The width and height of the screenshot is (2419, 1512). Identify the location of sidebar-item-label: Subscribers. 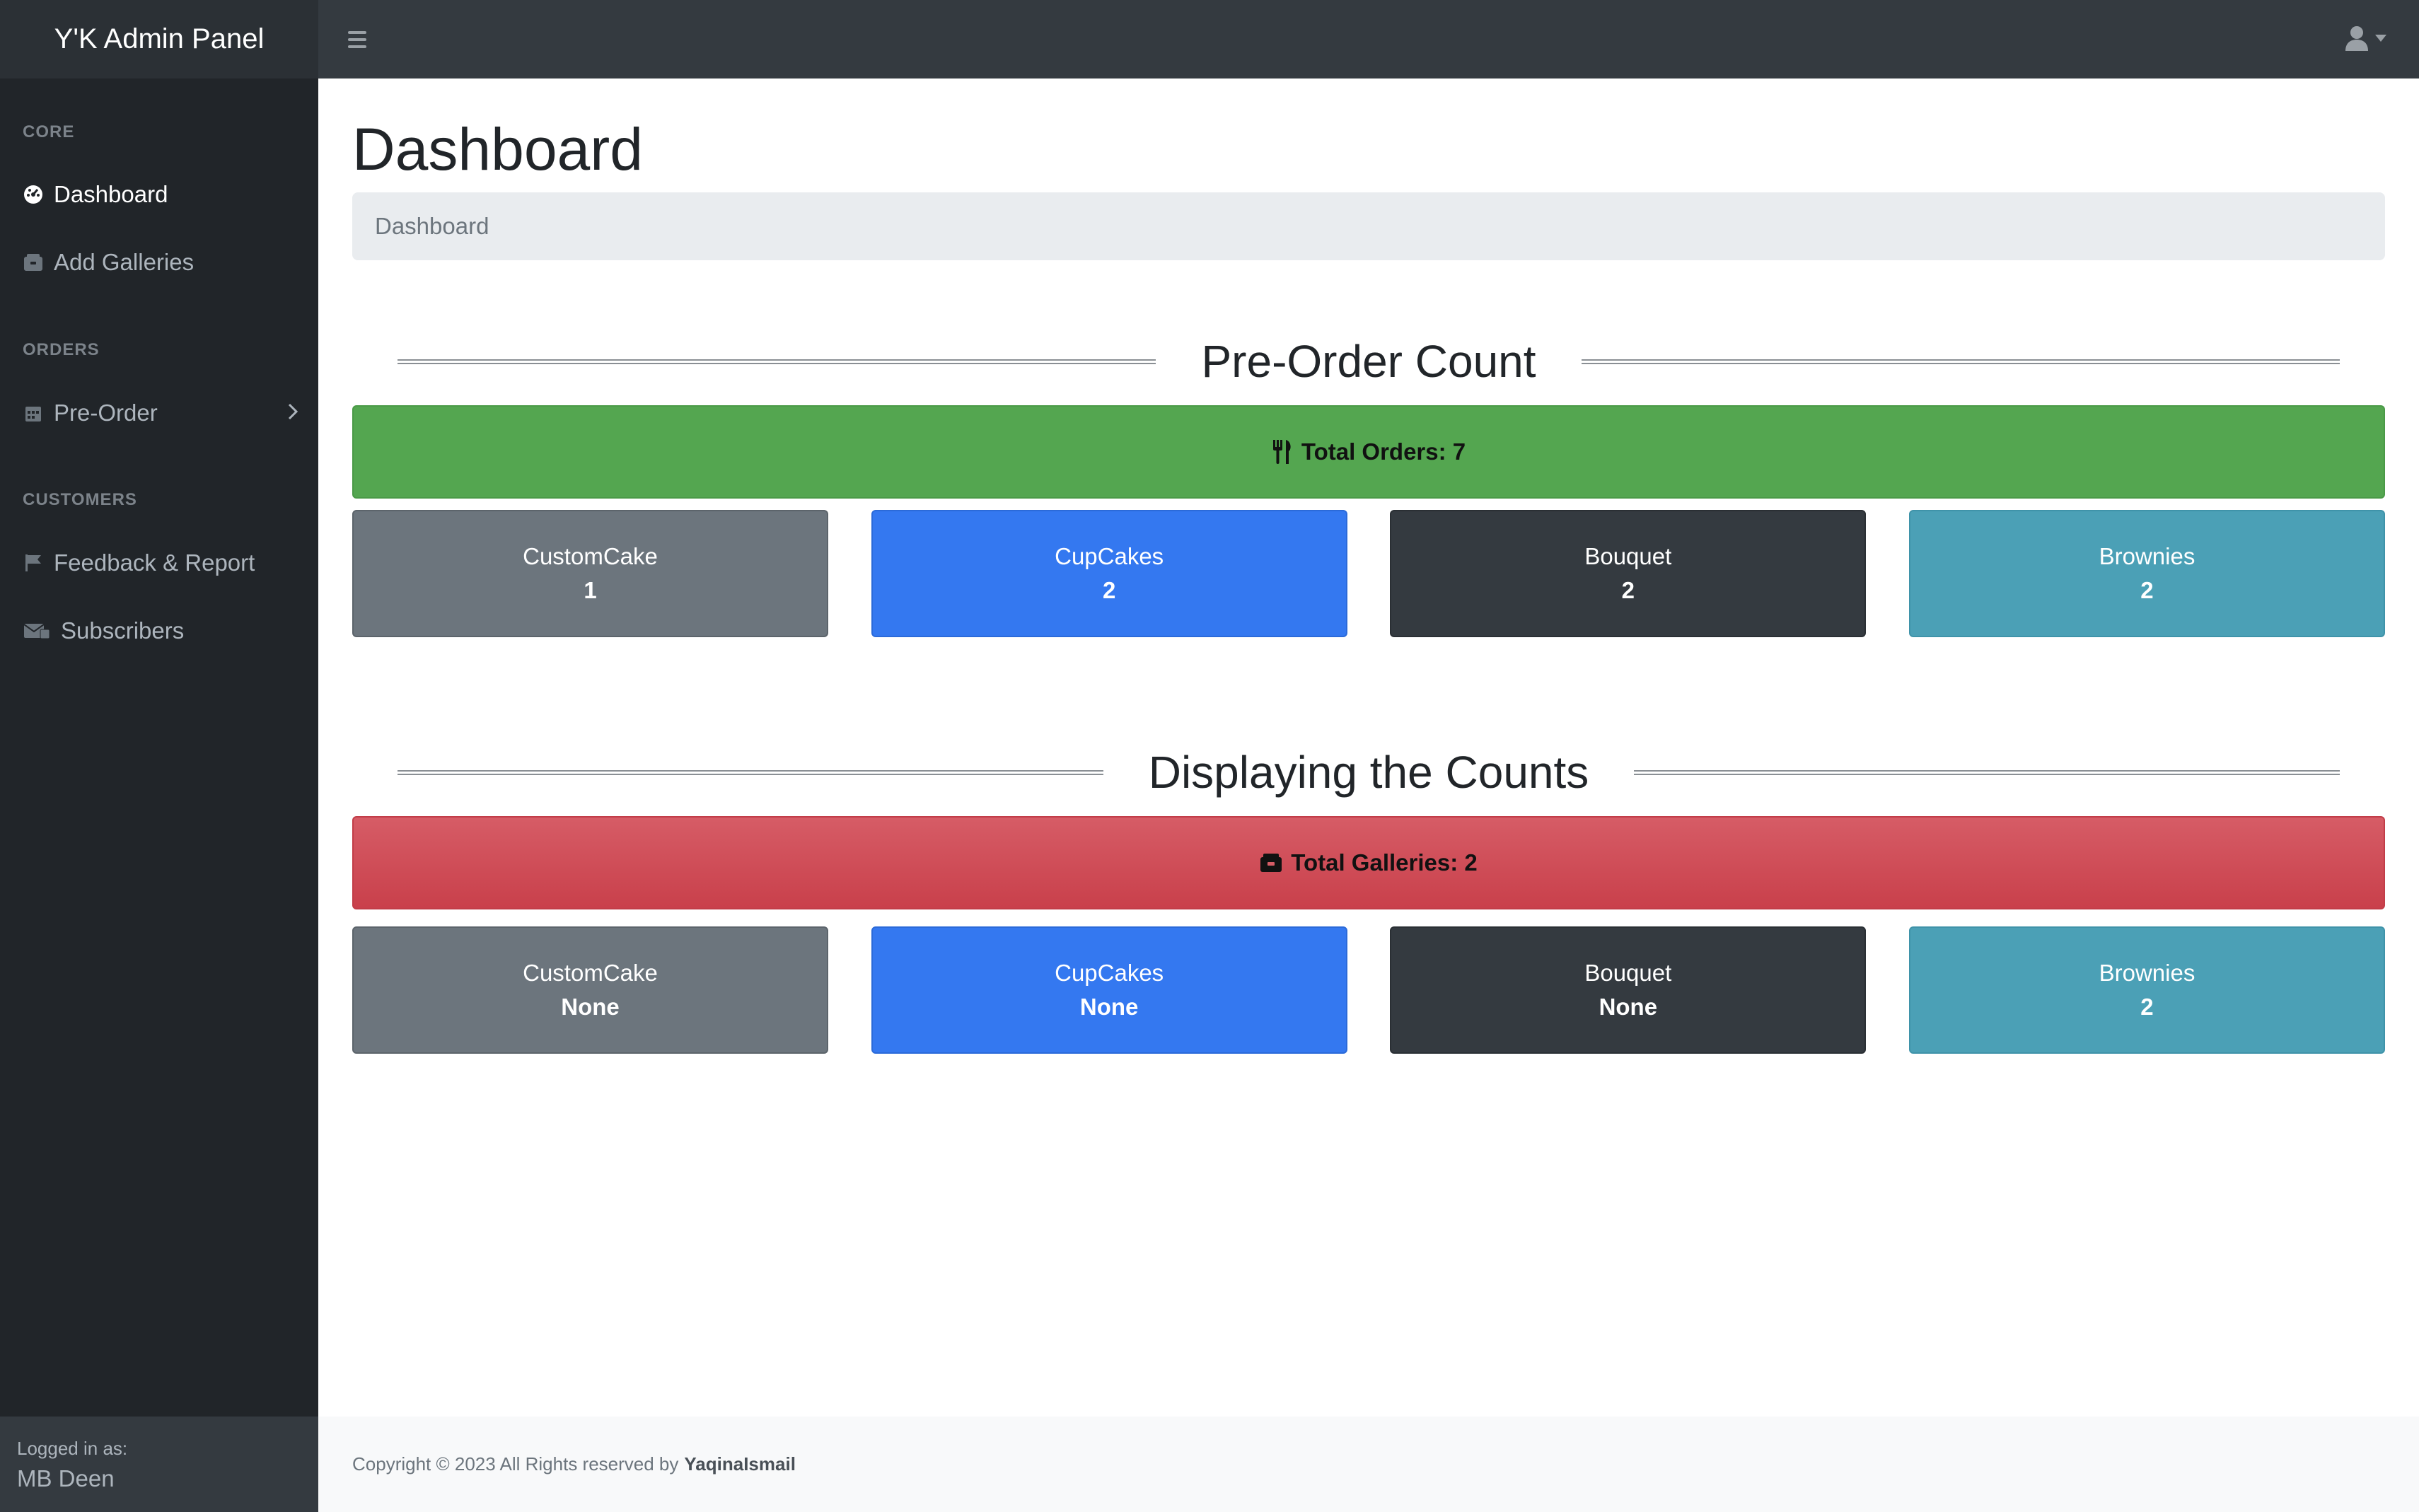
(123, 630).